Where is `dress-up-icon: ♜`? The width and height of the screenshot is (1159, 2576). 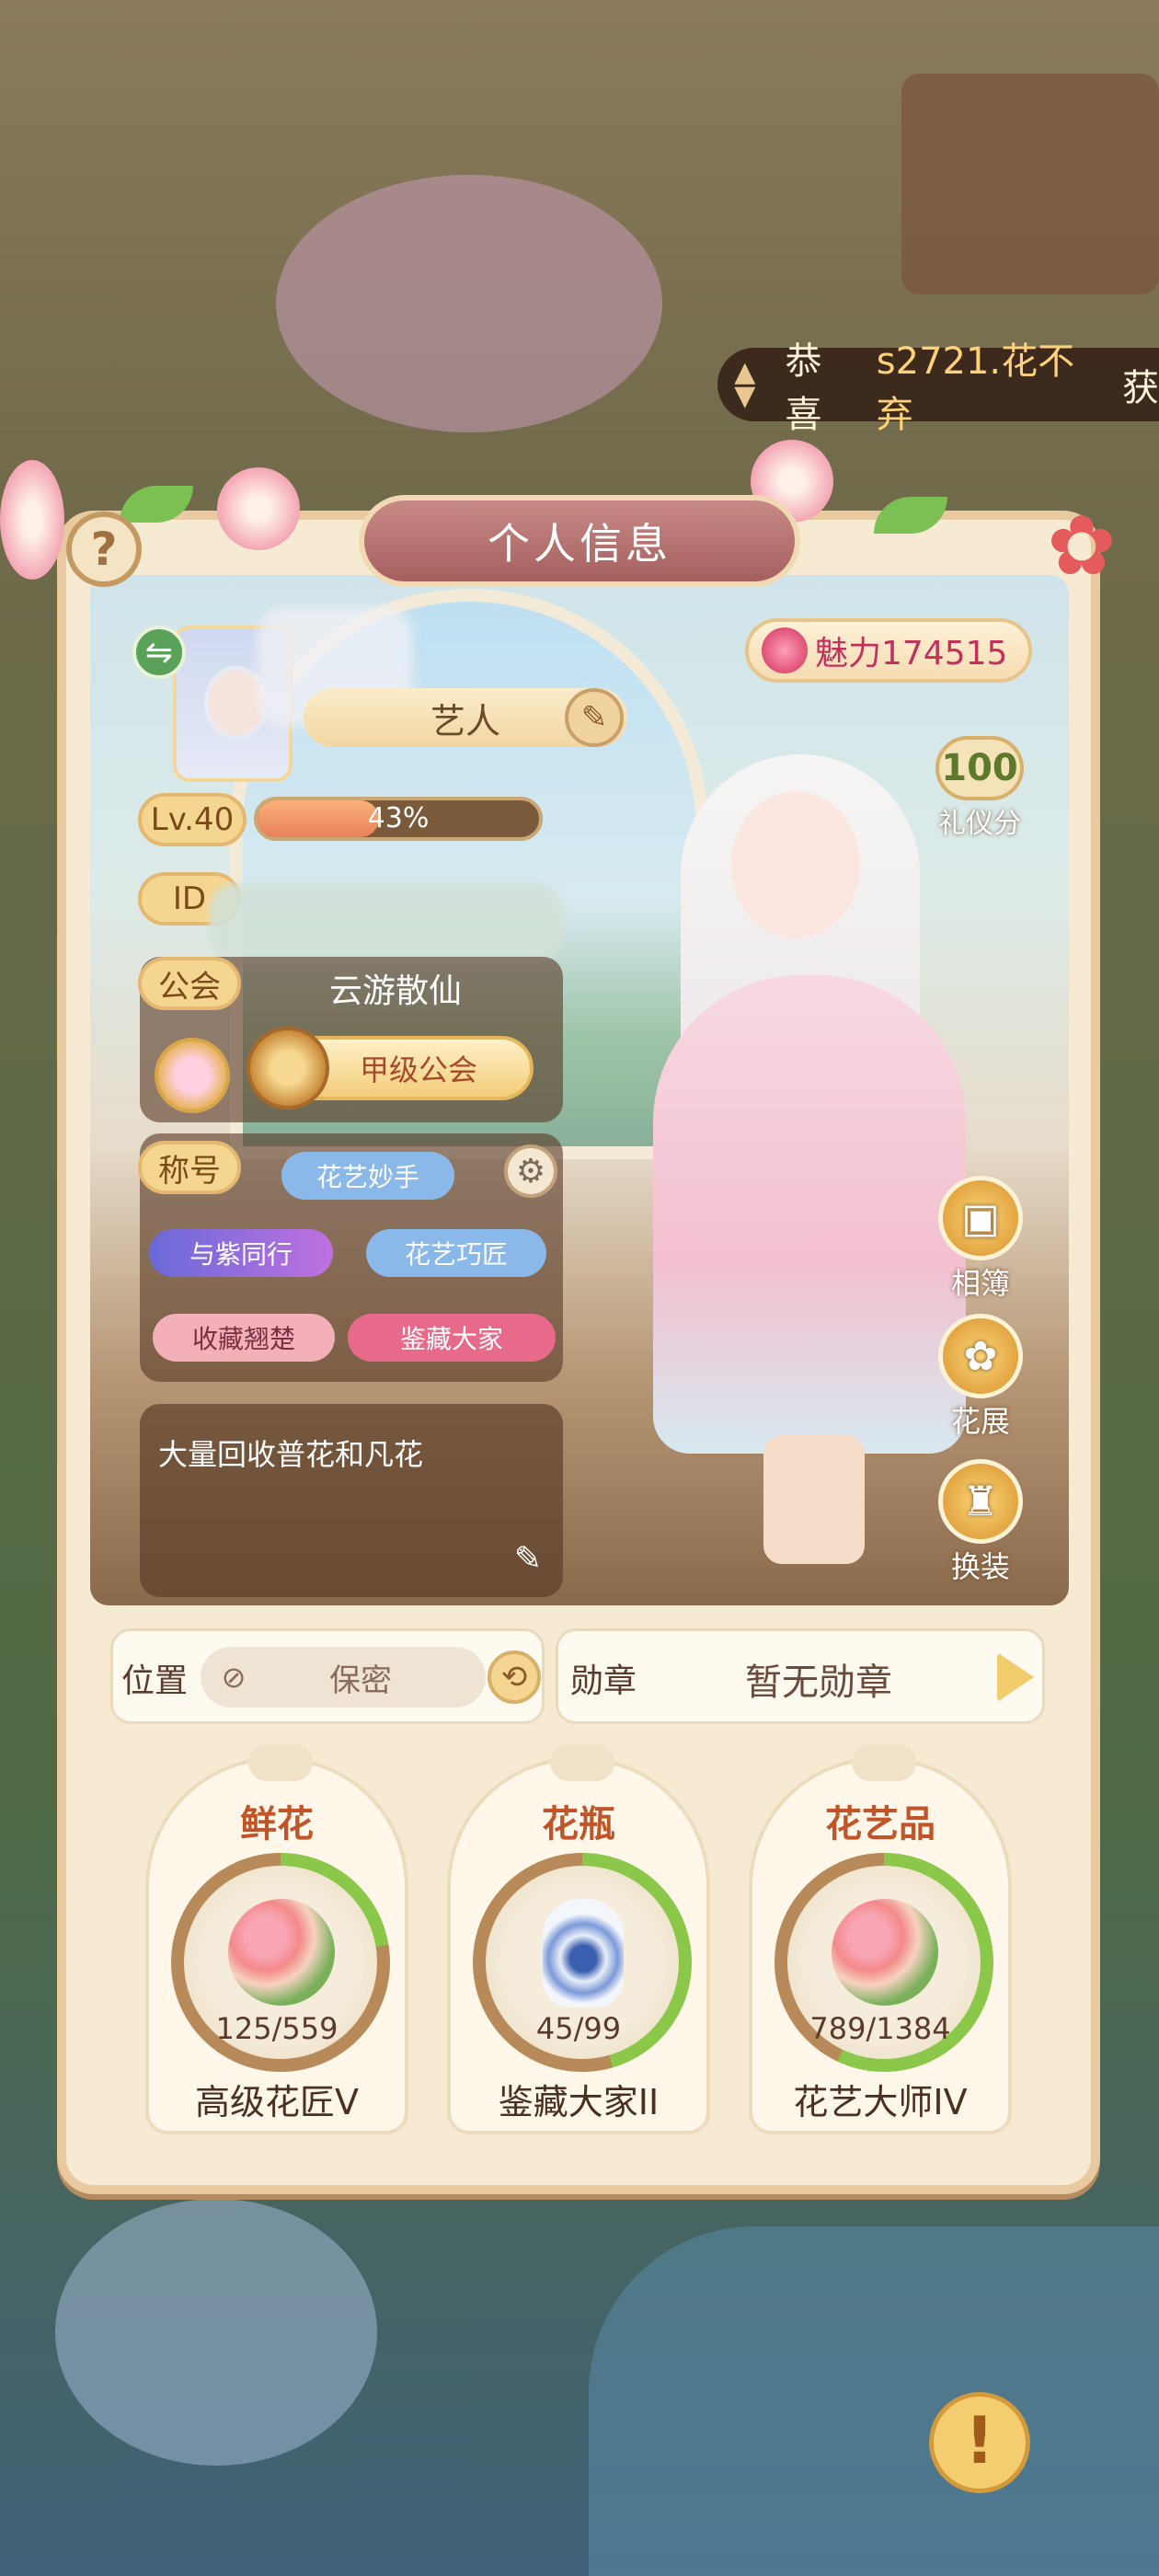 dress-up-icon: ♜ is located at coordinates (980, 1501).